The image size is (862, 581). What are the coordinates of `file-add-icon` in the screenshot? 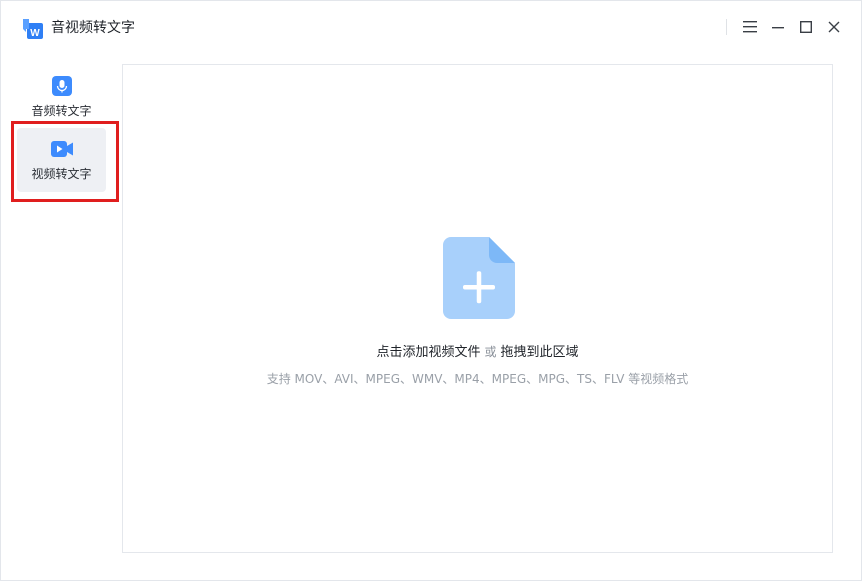 It's located at (479, 278).